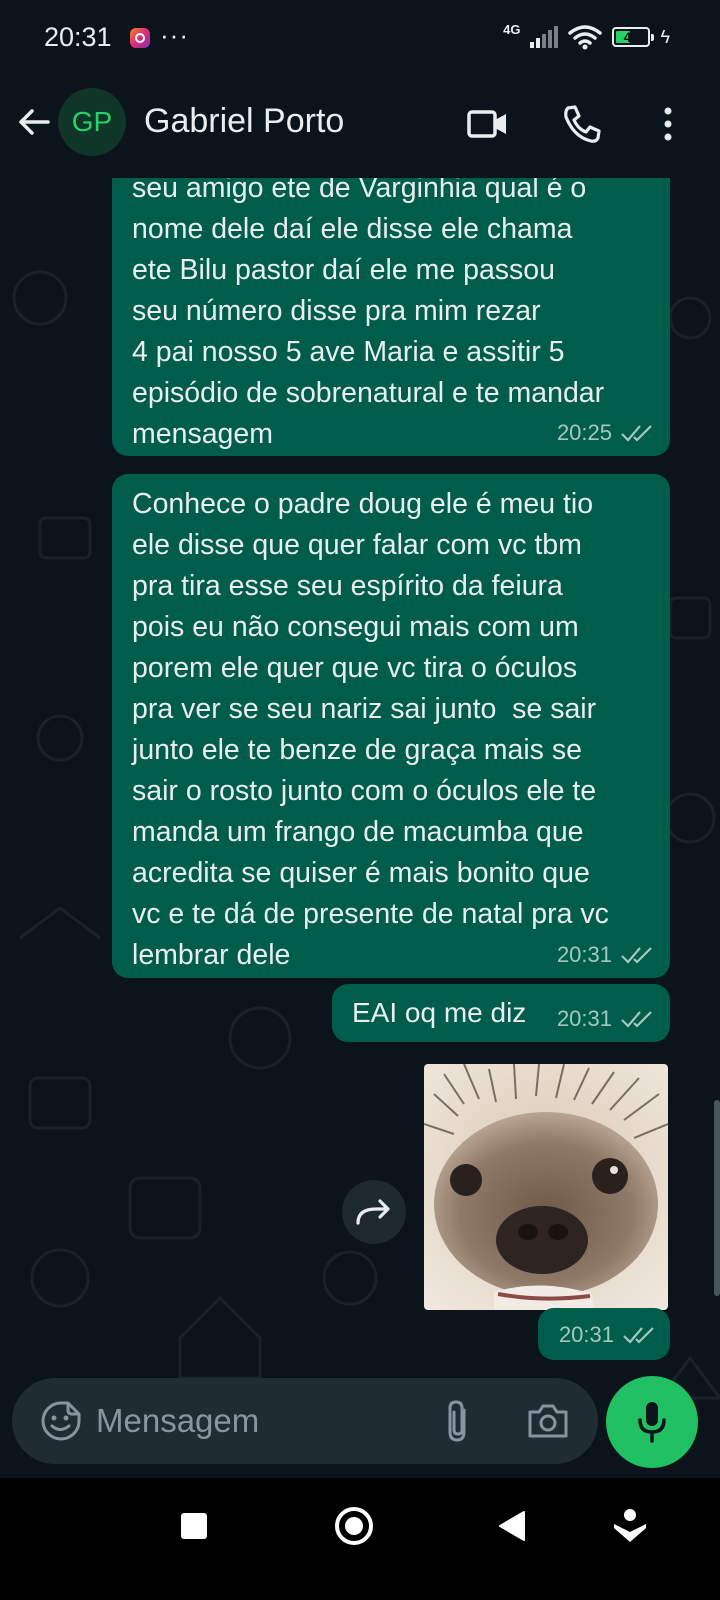  I want to click on back-arrow-icon, so click(34, 122).